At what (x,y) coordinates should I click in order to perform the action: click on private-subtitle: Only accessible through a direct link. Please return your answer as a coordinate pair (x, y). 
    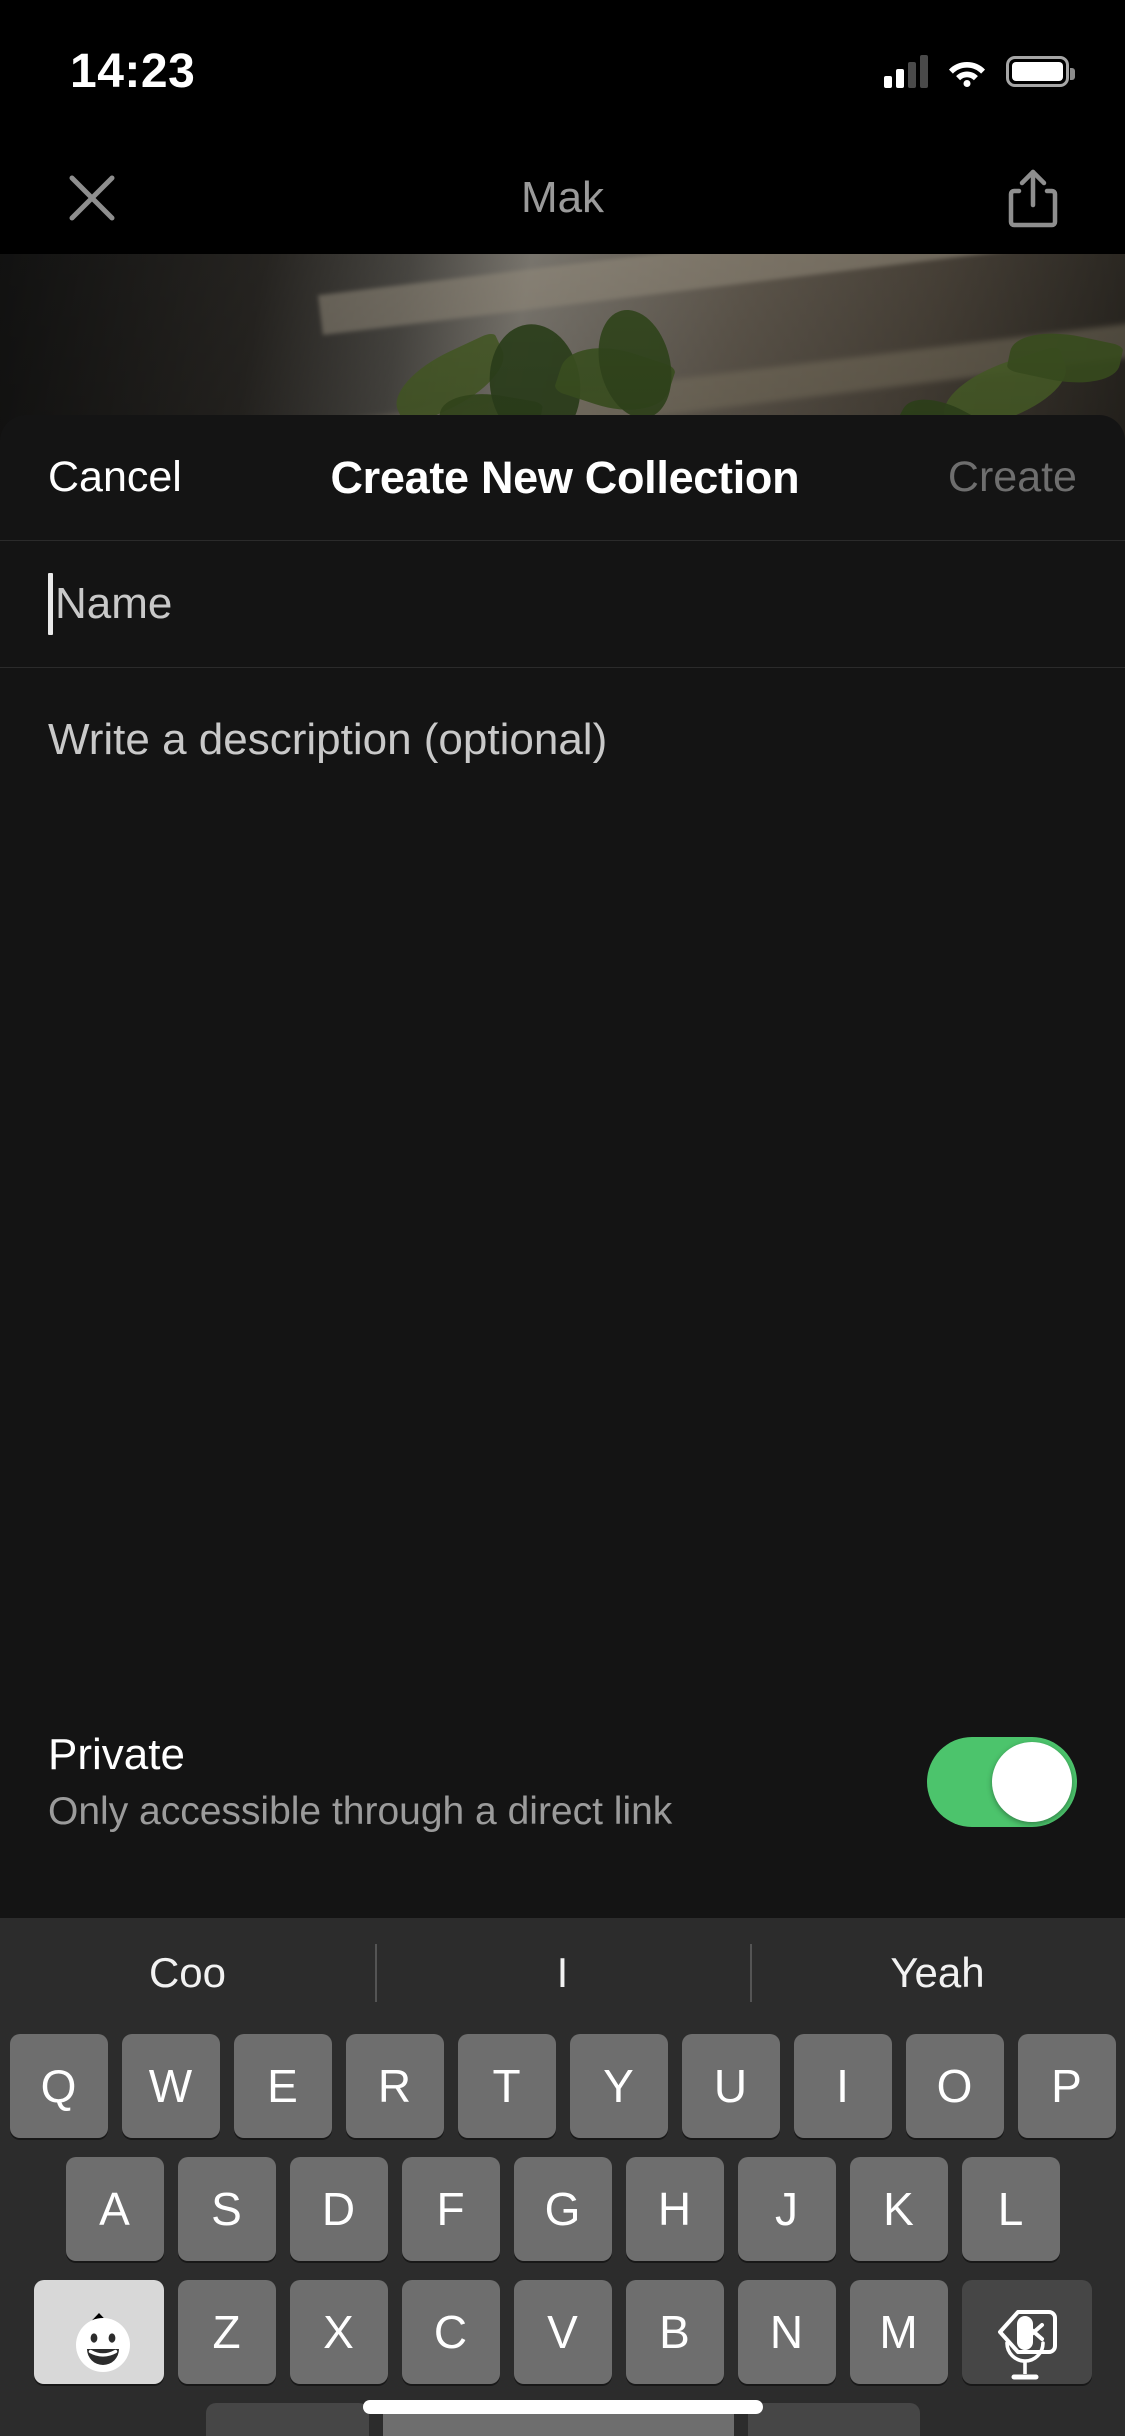
    Looking at the image, I should click on (360, 1811).